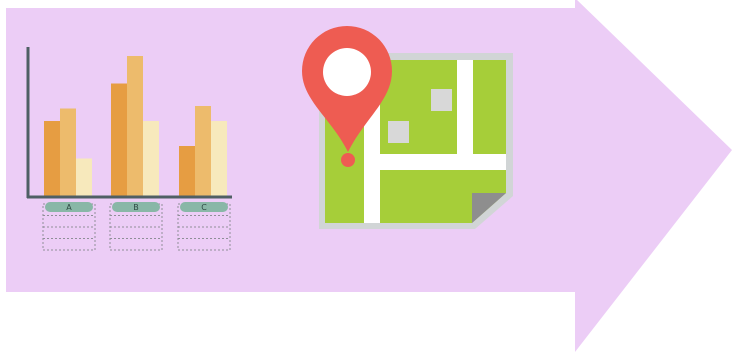  Describe the element at coordinates (435, 162) in the screenshot. I see `map-road-horizontal` at that location.